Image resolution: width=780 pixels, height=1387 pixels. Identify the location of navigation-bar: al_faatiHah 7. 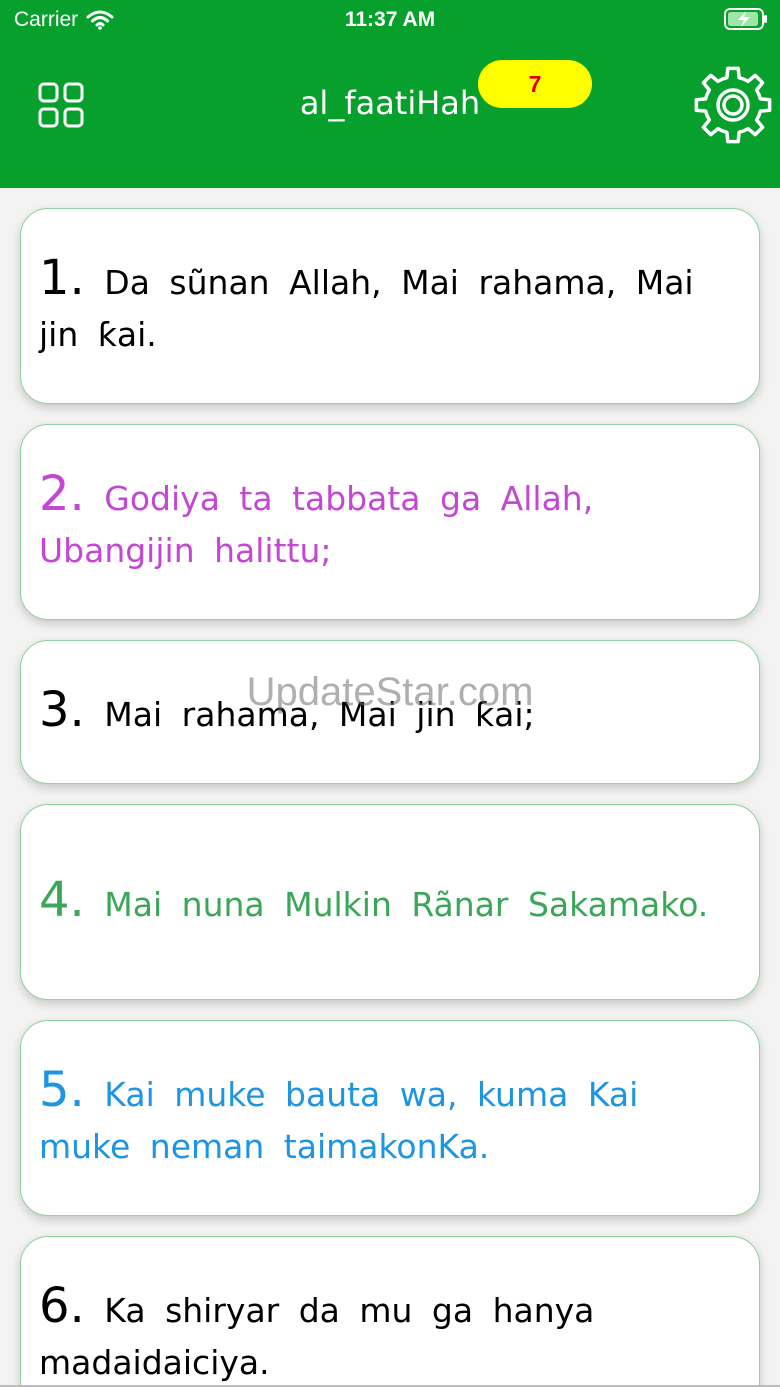
(390, 114).